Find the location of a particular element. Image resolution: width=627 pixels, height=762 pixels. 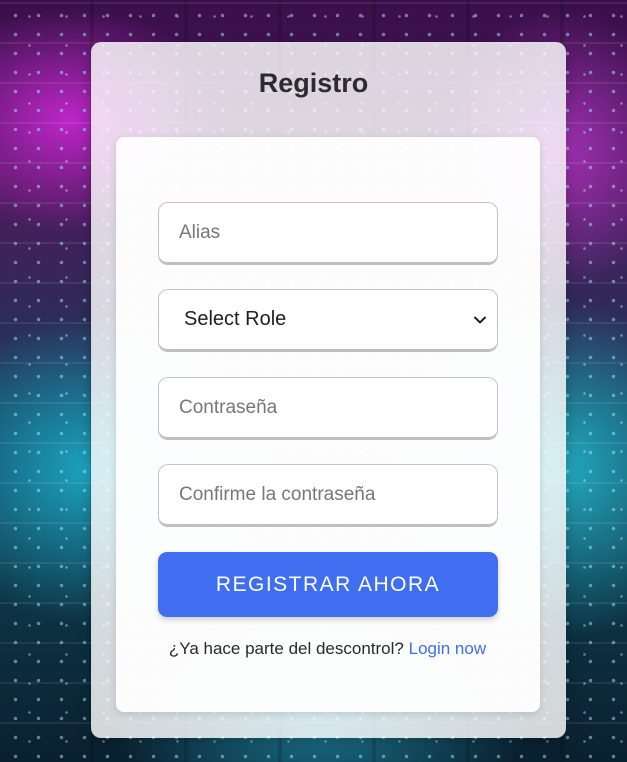

register-button: REGISTRAR AHORA is located at coordinates (328, 584).